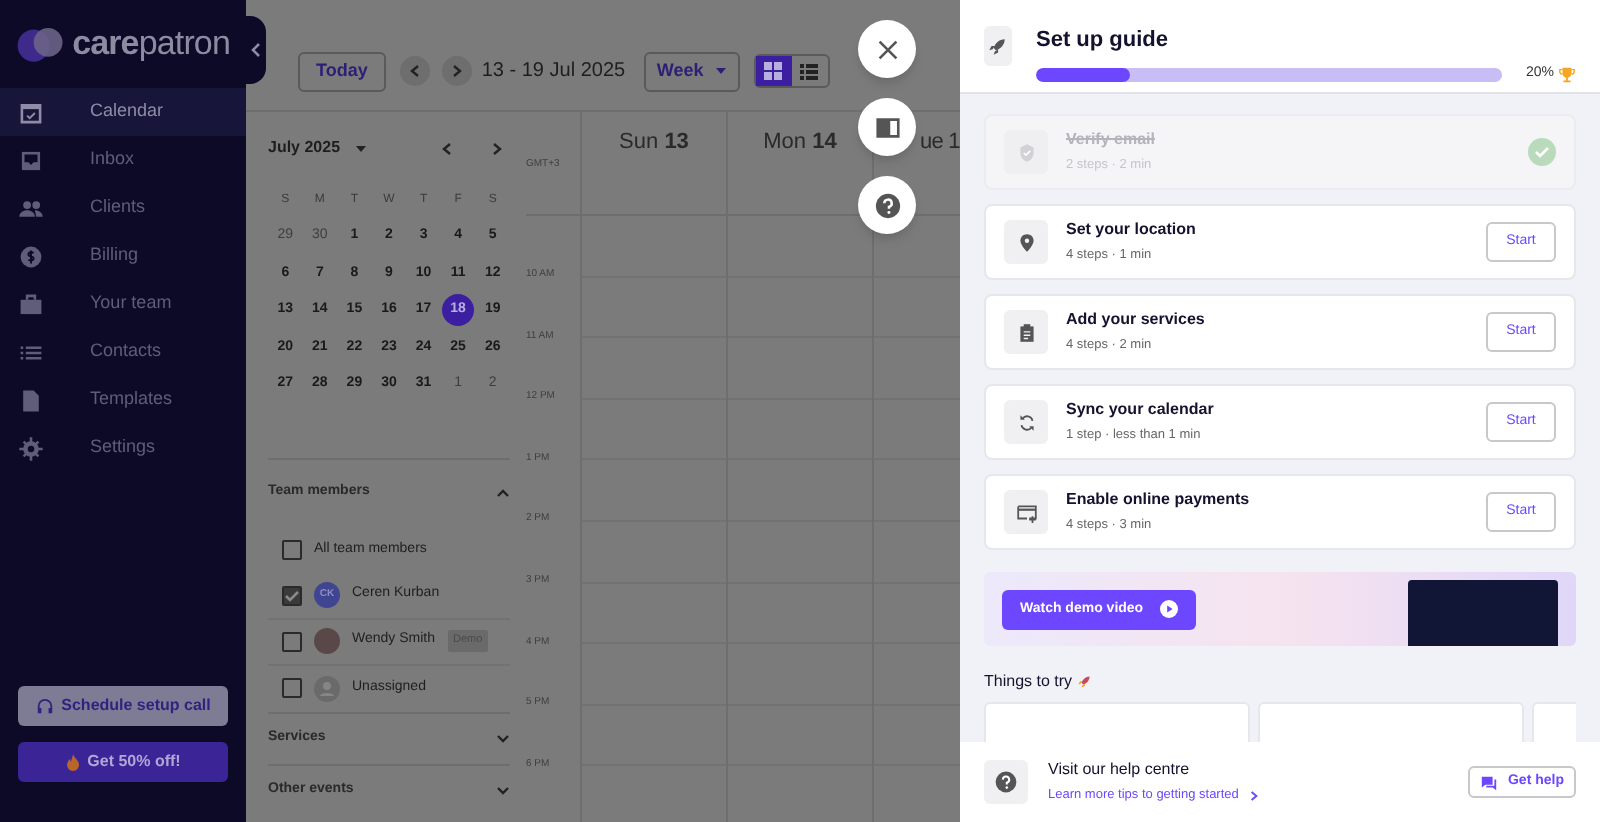 The height and width of the screenshot is (822, 1600). I want to click on briefcase-icon, so click(31, 304).